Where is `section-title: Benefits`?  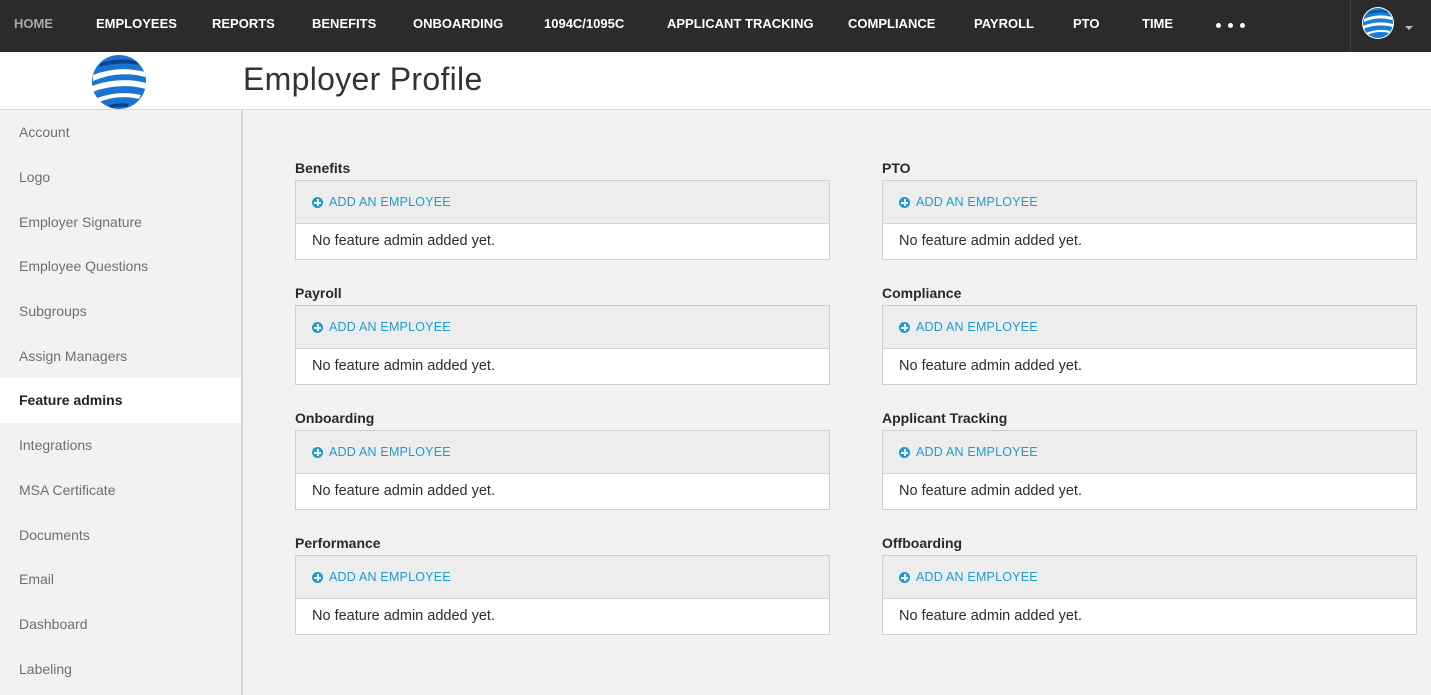 section-title: Benefits is located at coordinates (323, 168).